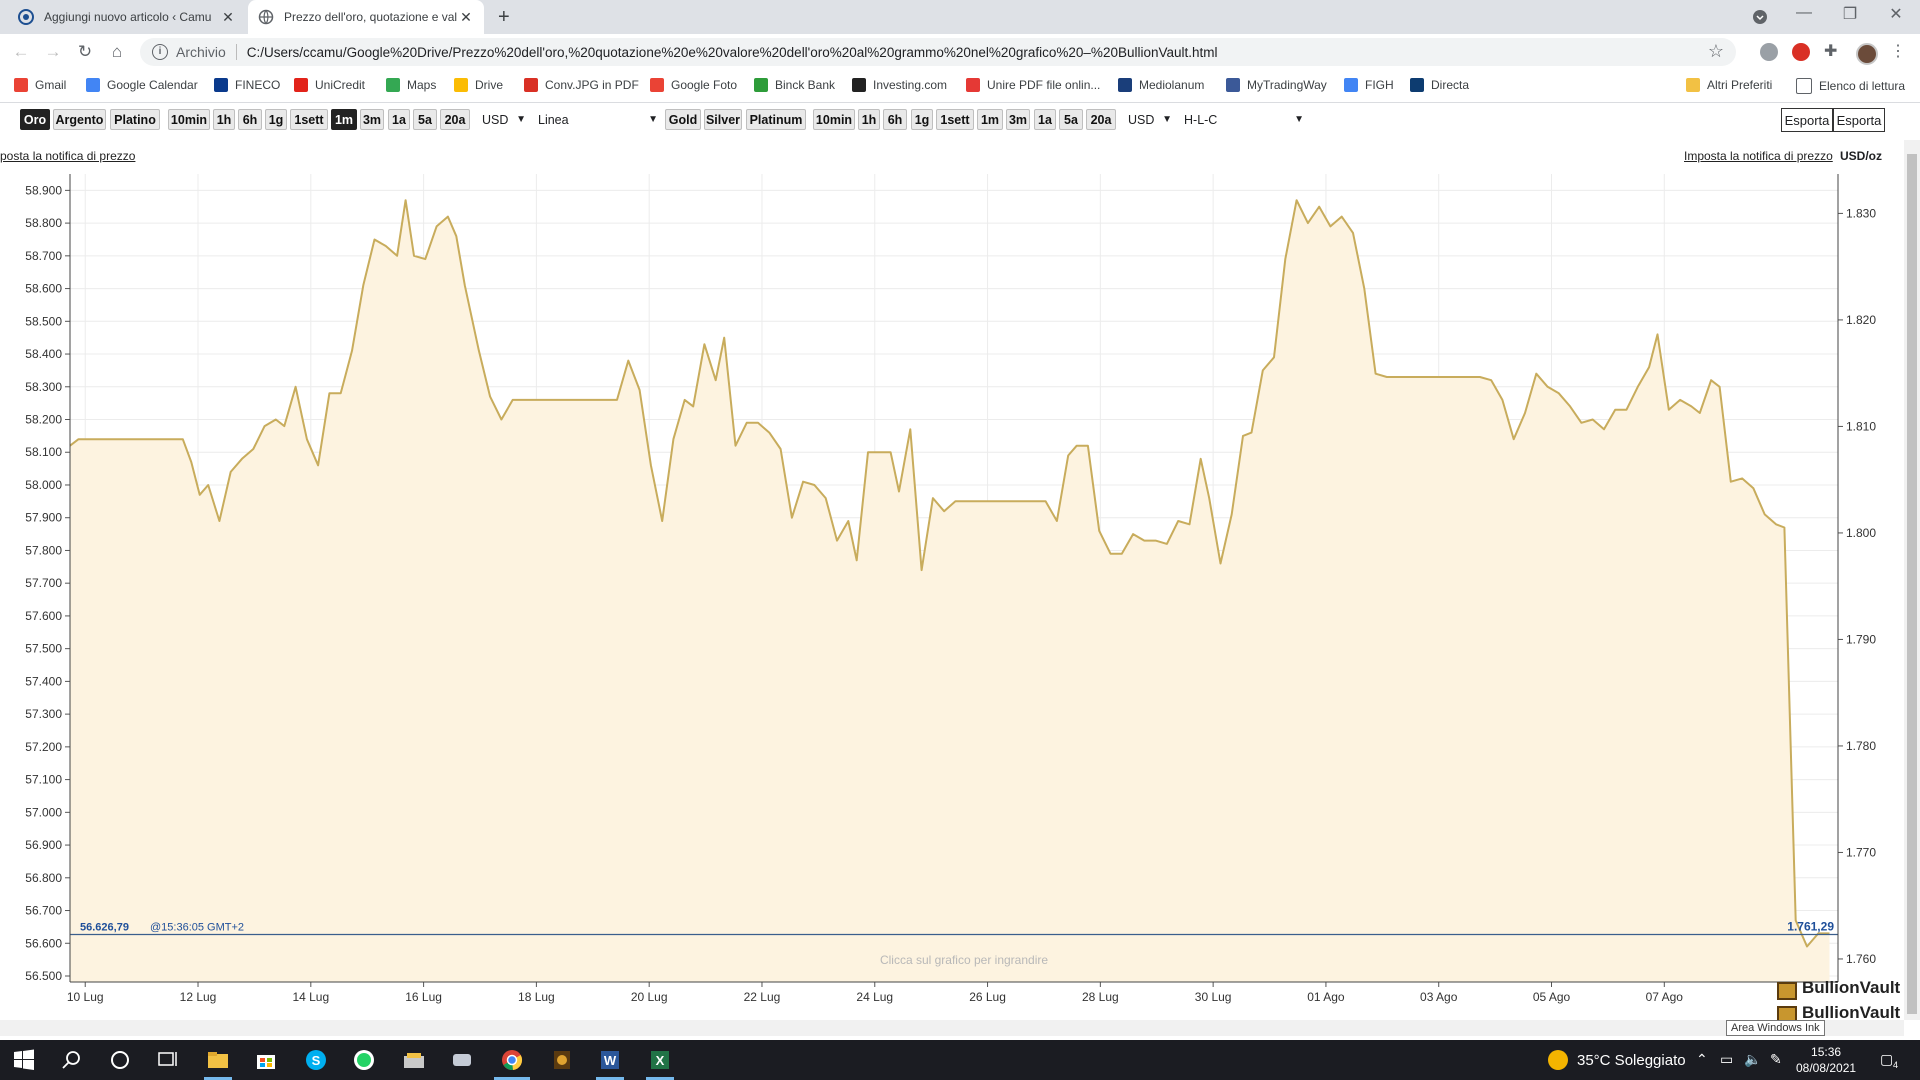 This screenshot has width=1920, height=1080. What do you see at coordinates (1861, 639) in the screenshot?
I see `y-tick-label-right: 1.790` at bounding box center [1861, 639].